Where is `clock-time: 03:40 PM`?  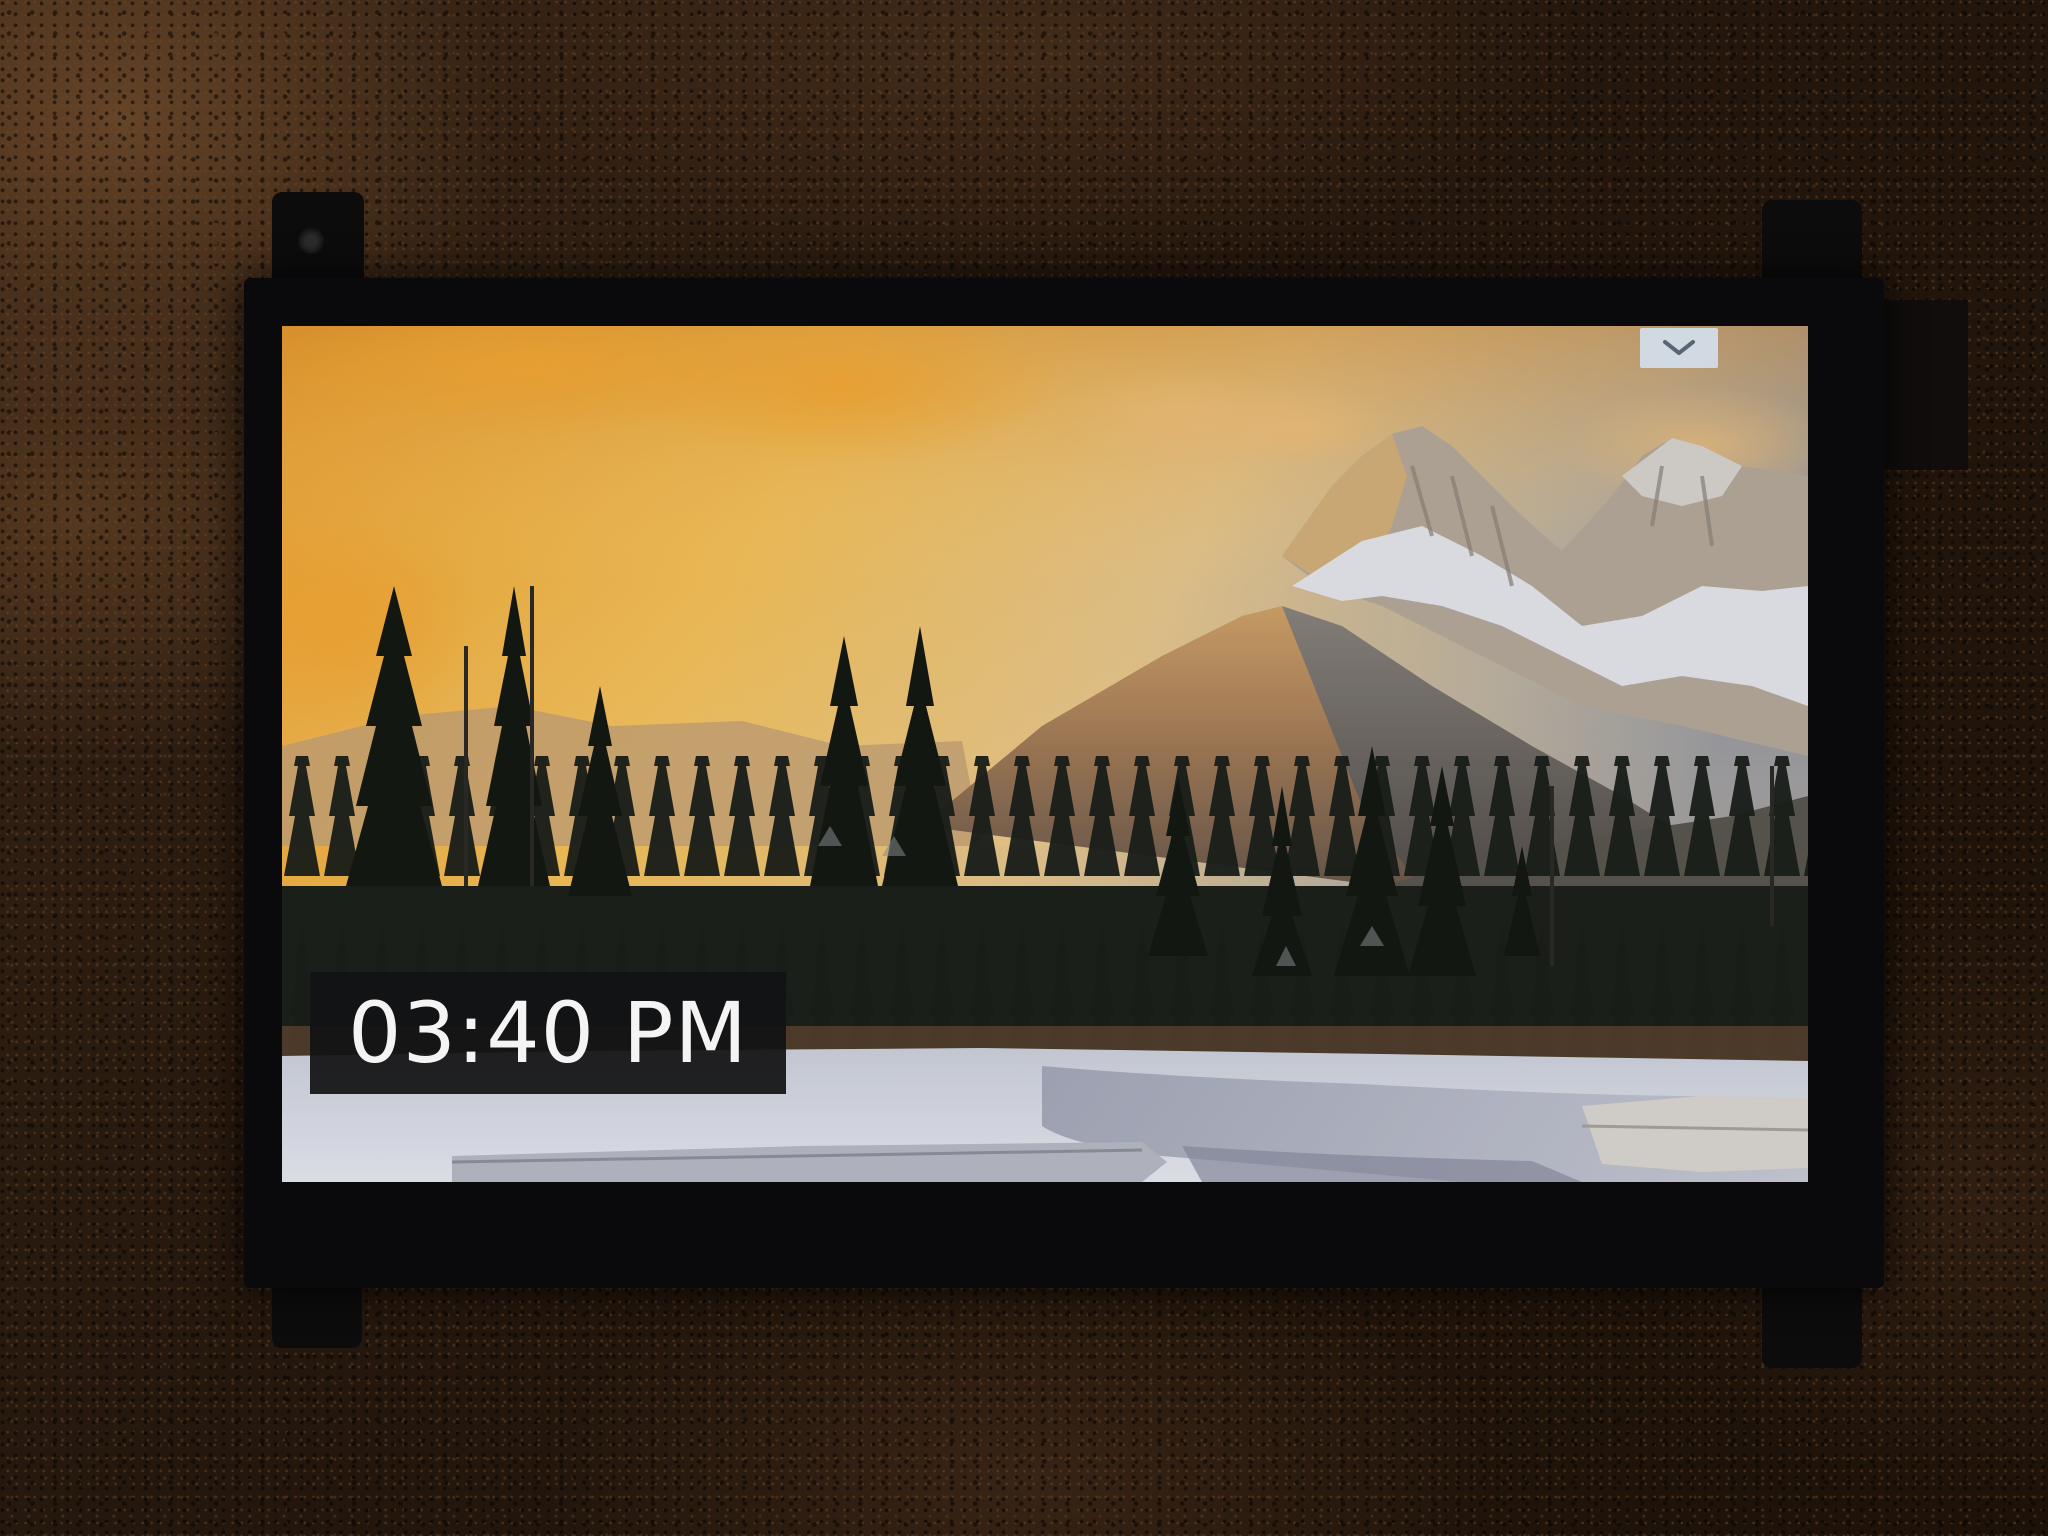 clock-time: 03:40 PM is located at coordinates (548, 1033).